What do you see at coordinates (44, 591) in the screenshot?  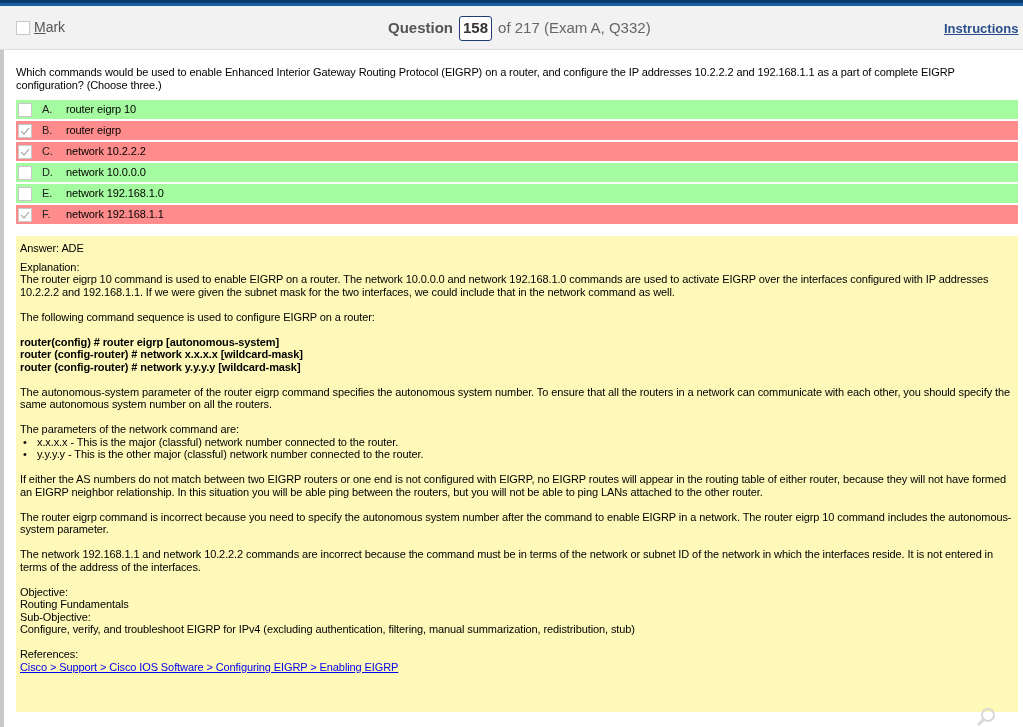 I see `explanation-text: Objective:` at bounding box center [44, 591].